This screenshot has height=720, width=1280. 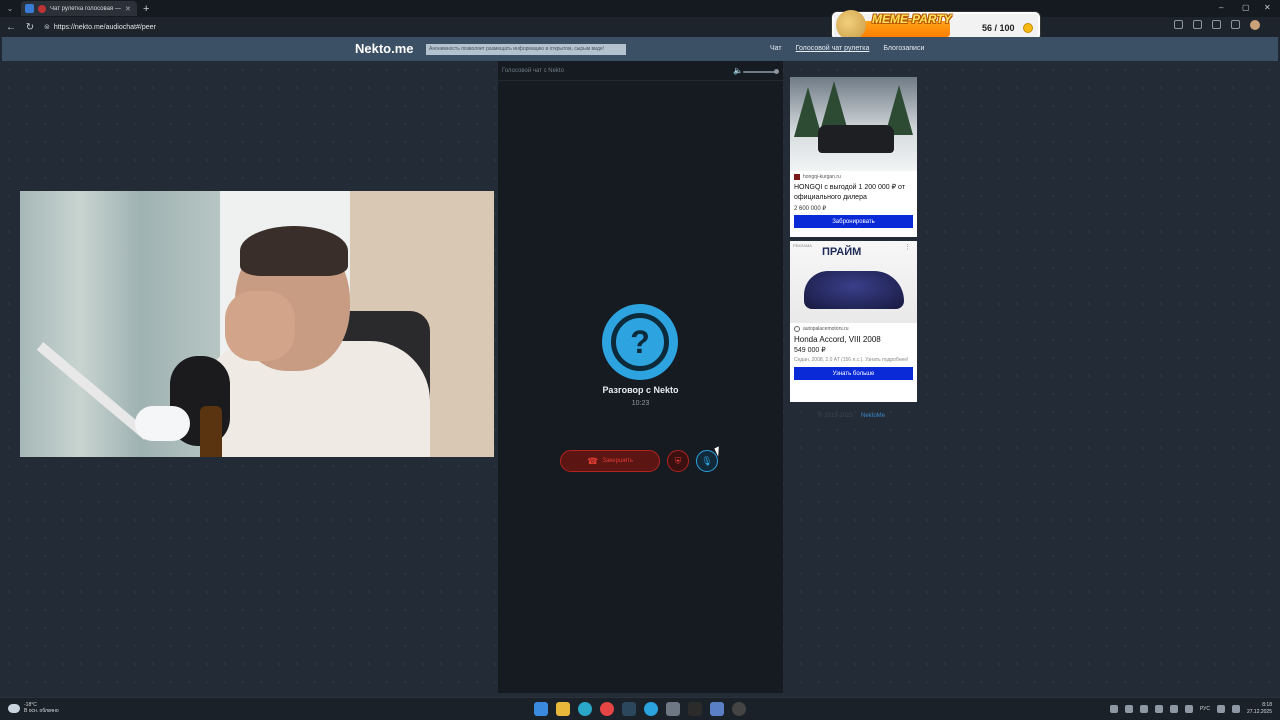 I want to click on extensions-icon, so click(x=1216, y=24).